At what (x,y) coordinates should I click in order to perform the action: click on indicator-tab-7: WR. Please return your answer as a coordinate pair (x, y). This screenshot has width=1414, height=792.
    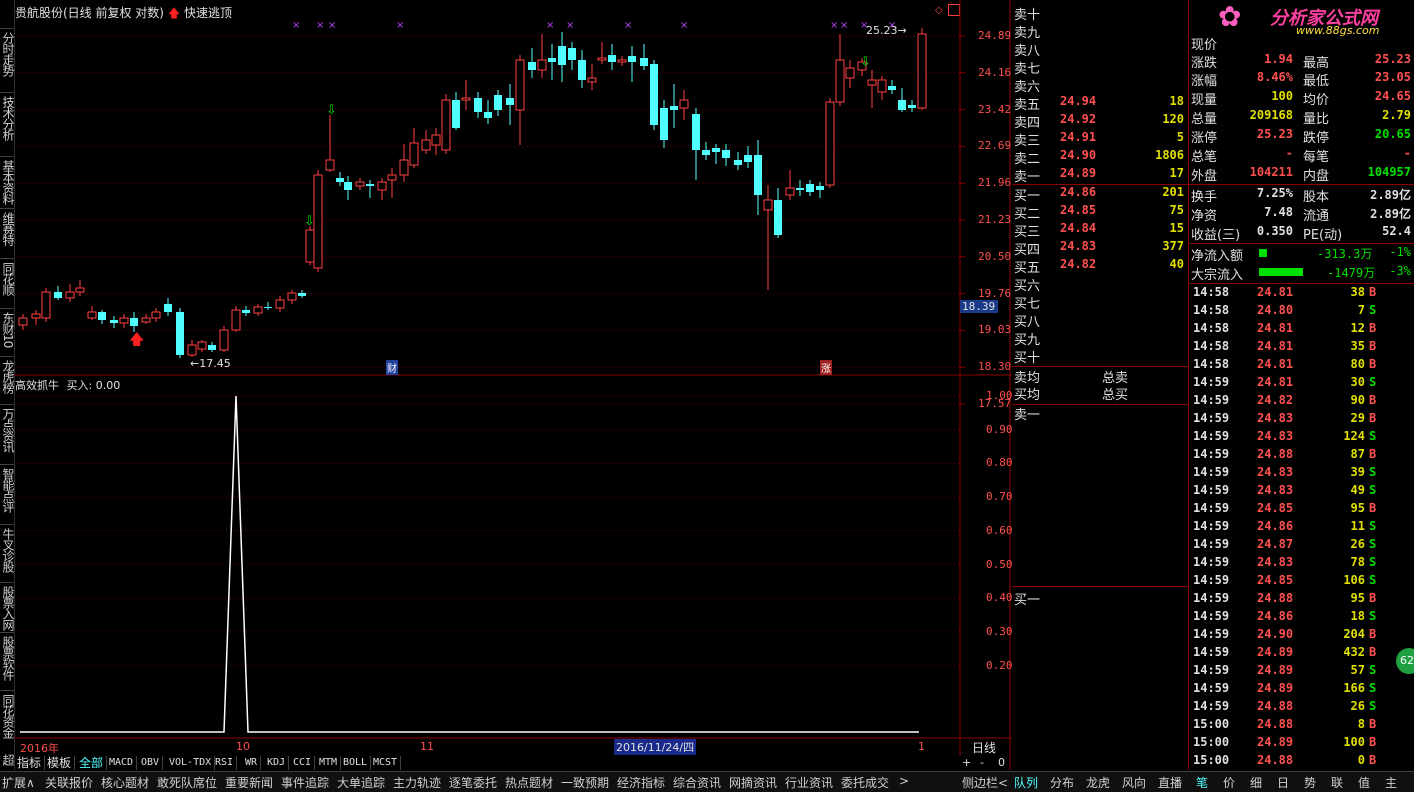
    Looking at the image, I should click on (252, 763).